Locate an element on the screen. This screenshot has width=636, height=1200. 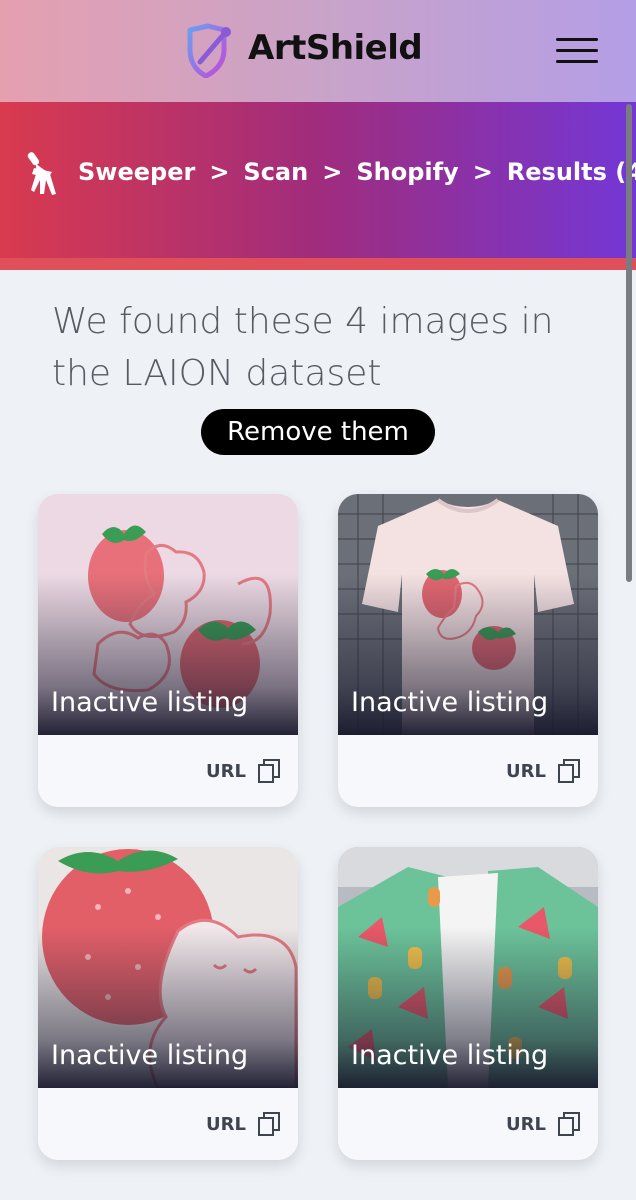
top-bar: ArtShield is located at coordinates (318, 51).